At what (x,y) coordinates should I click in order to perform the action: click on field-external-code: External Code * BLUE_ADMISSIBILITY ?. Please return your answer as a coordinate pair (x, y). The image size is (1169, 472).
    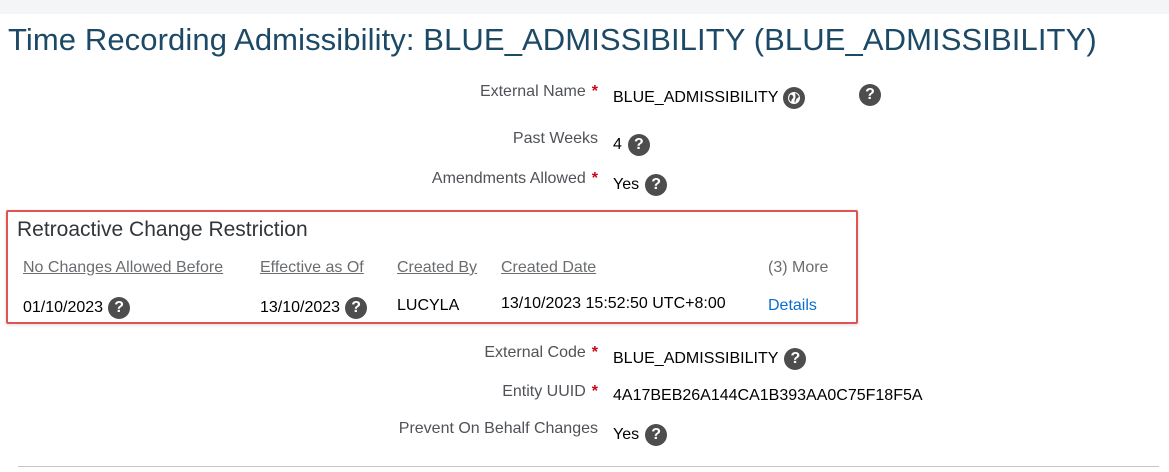
    Looking at the image, I should click on (584, 359).